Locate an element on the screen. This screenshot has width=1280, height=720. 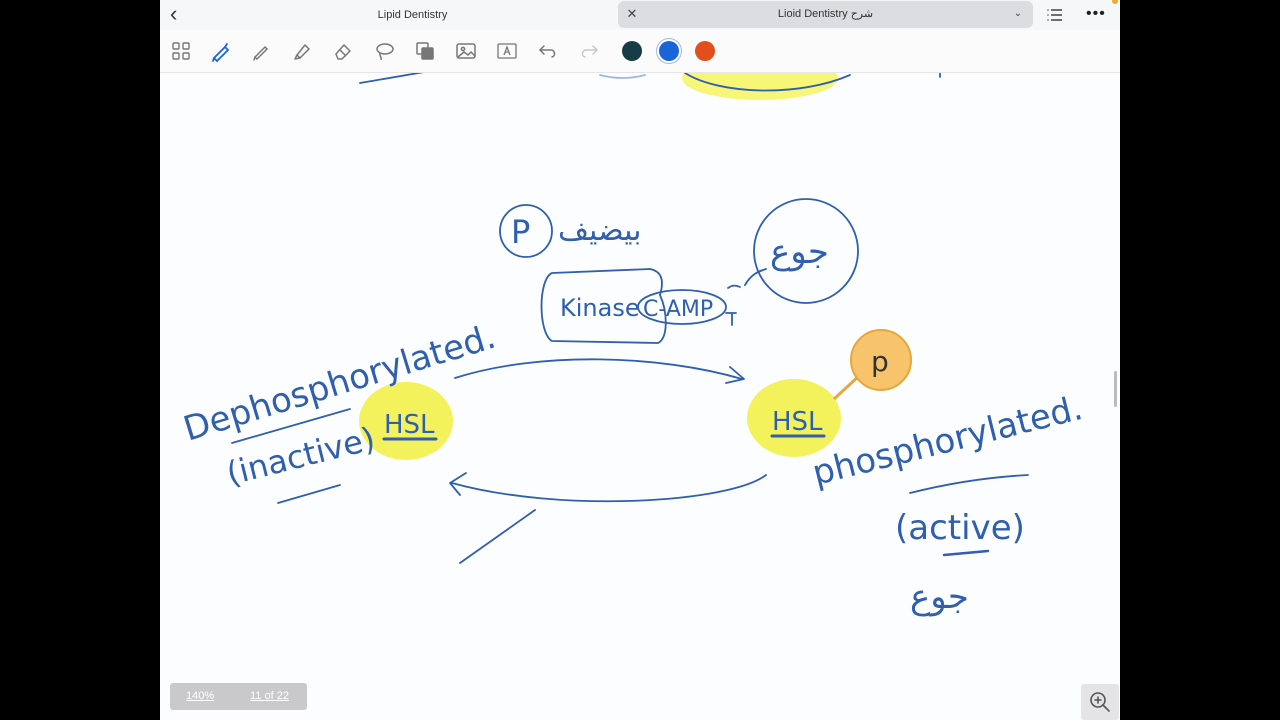
page-indicator: 11 of 22 is located at coordinates (269, 696).